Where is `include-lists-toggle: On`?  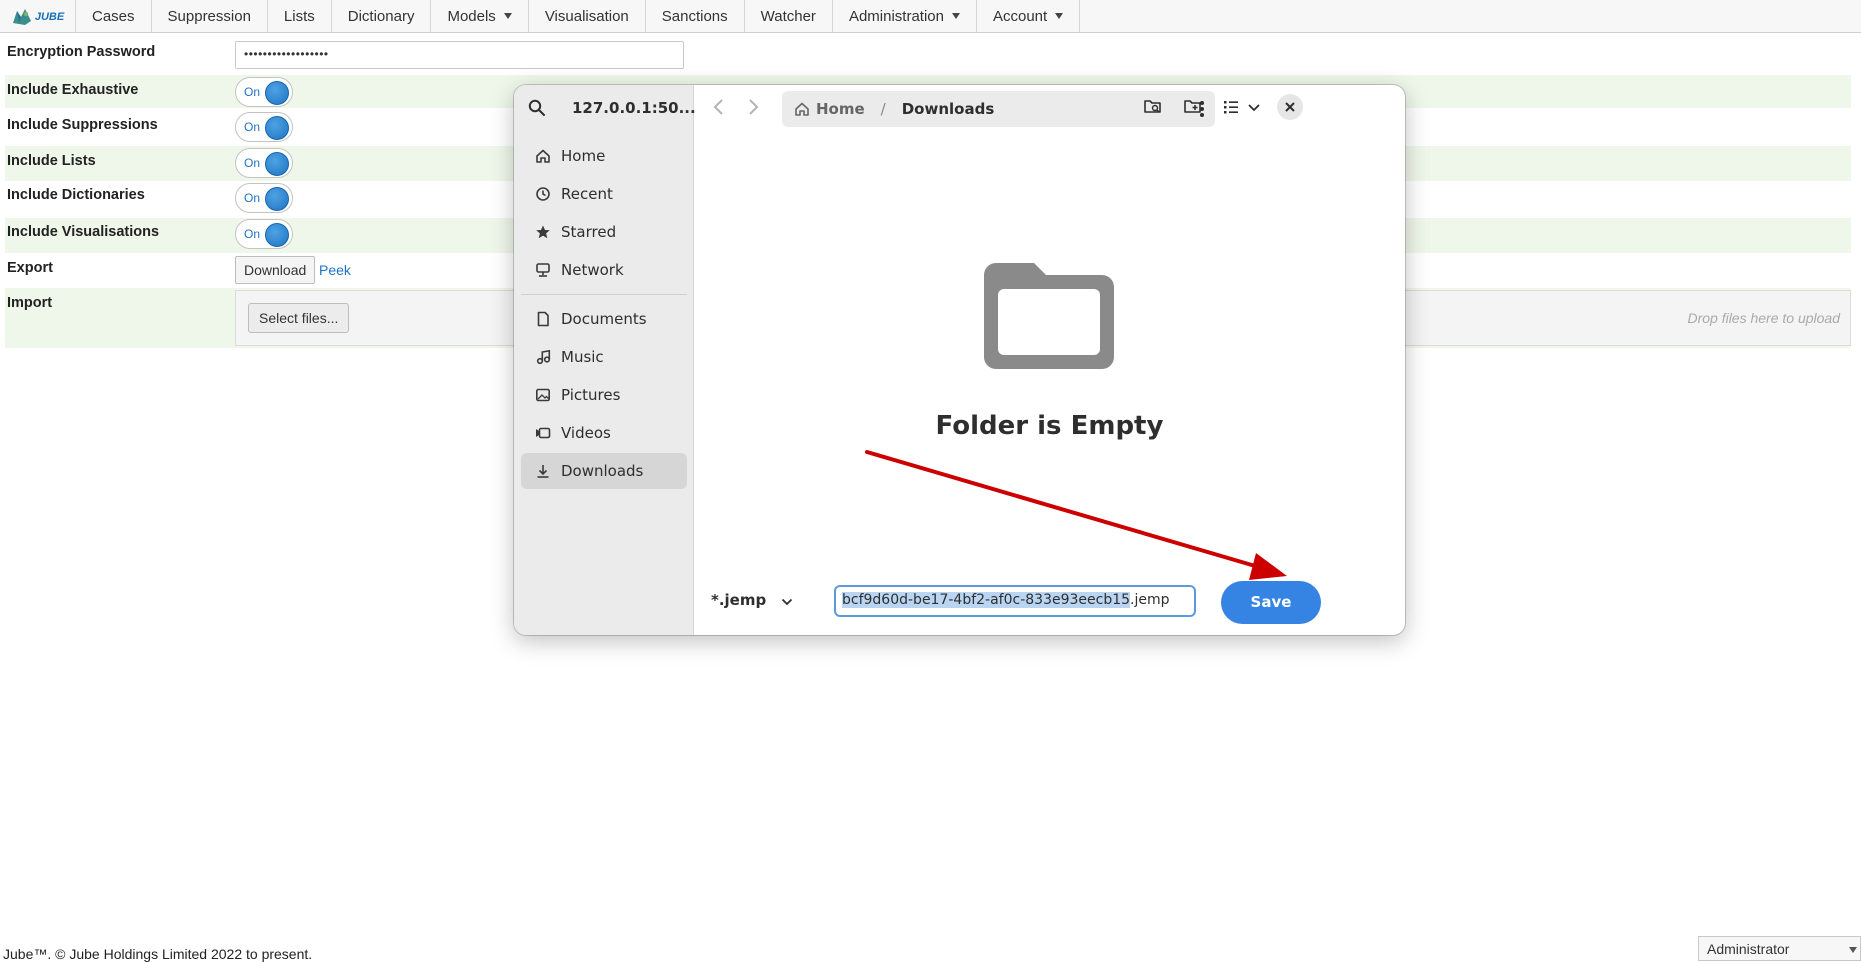
include-lists-toggle: On is located at coordinates (264, 163).